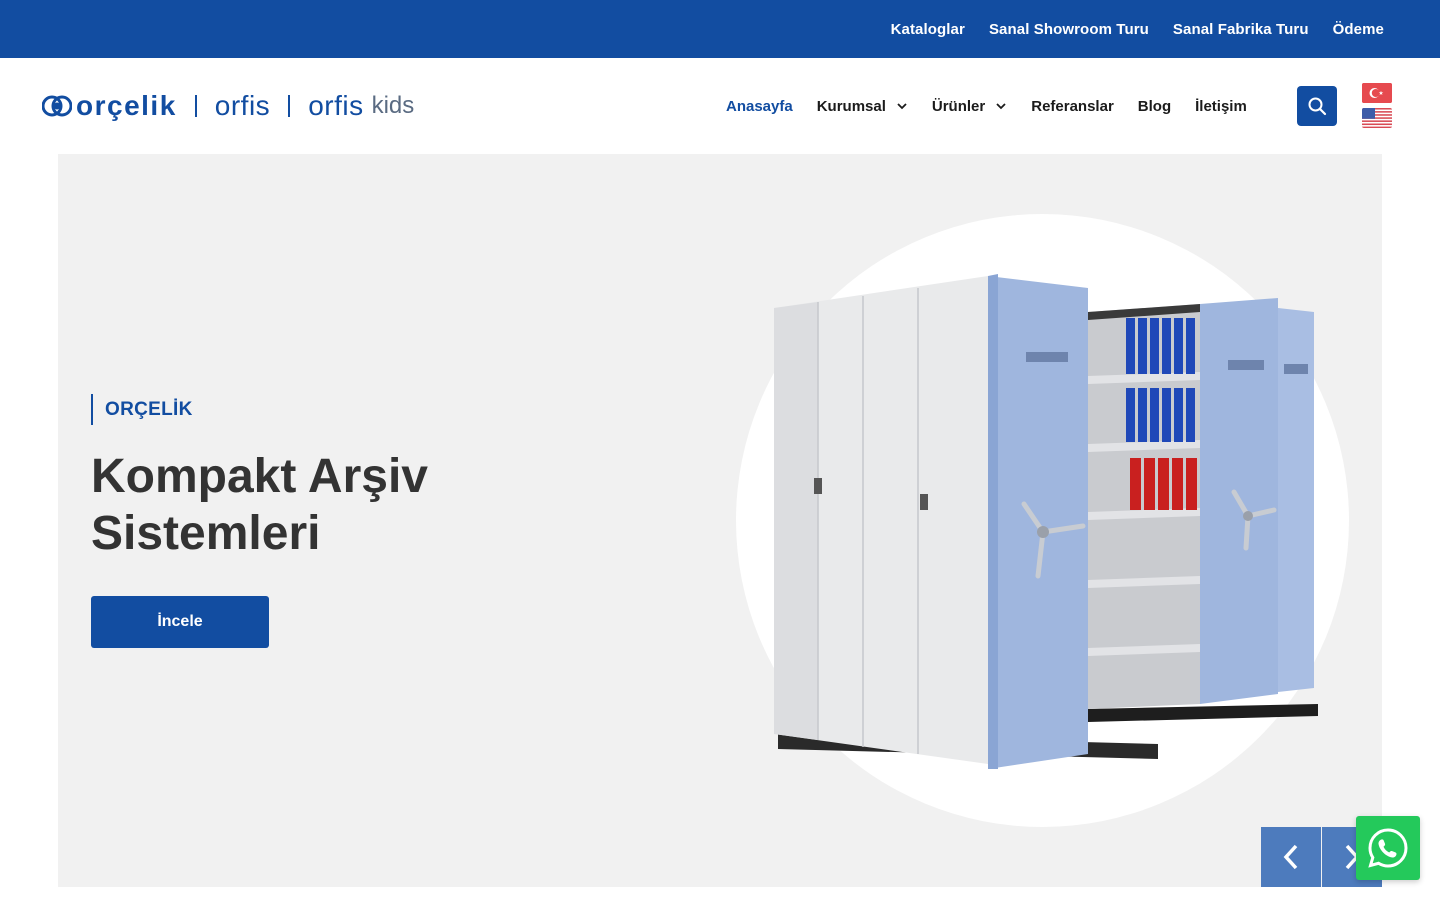  I want to click on chevron-left-icon, so click(1290, 857).